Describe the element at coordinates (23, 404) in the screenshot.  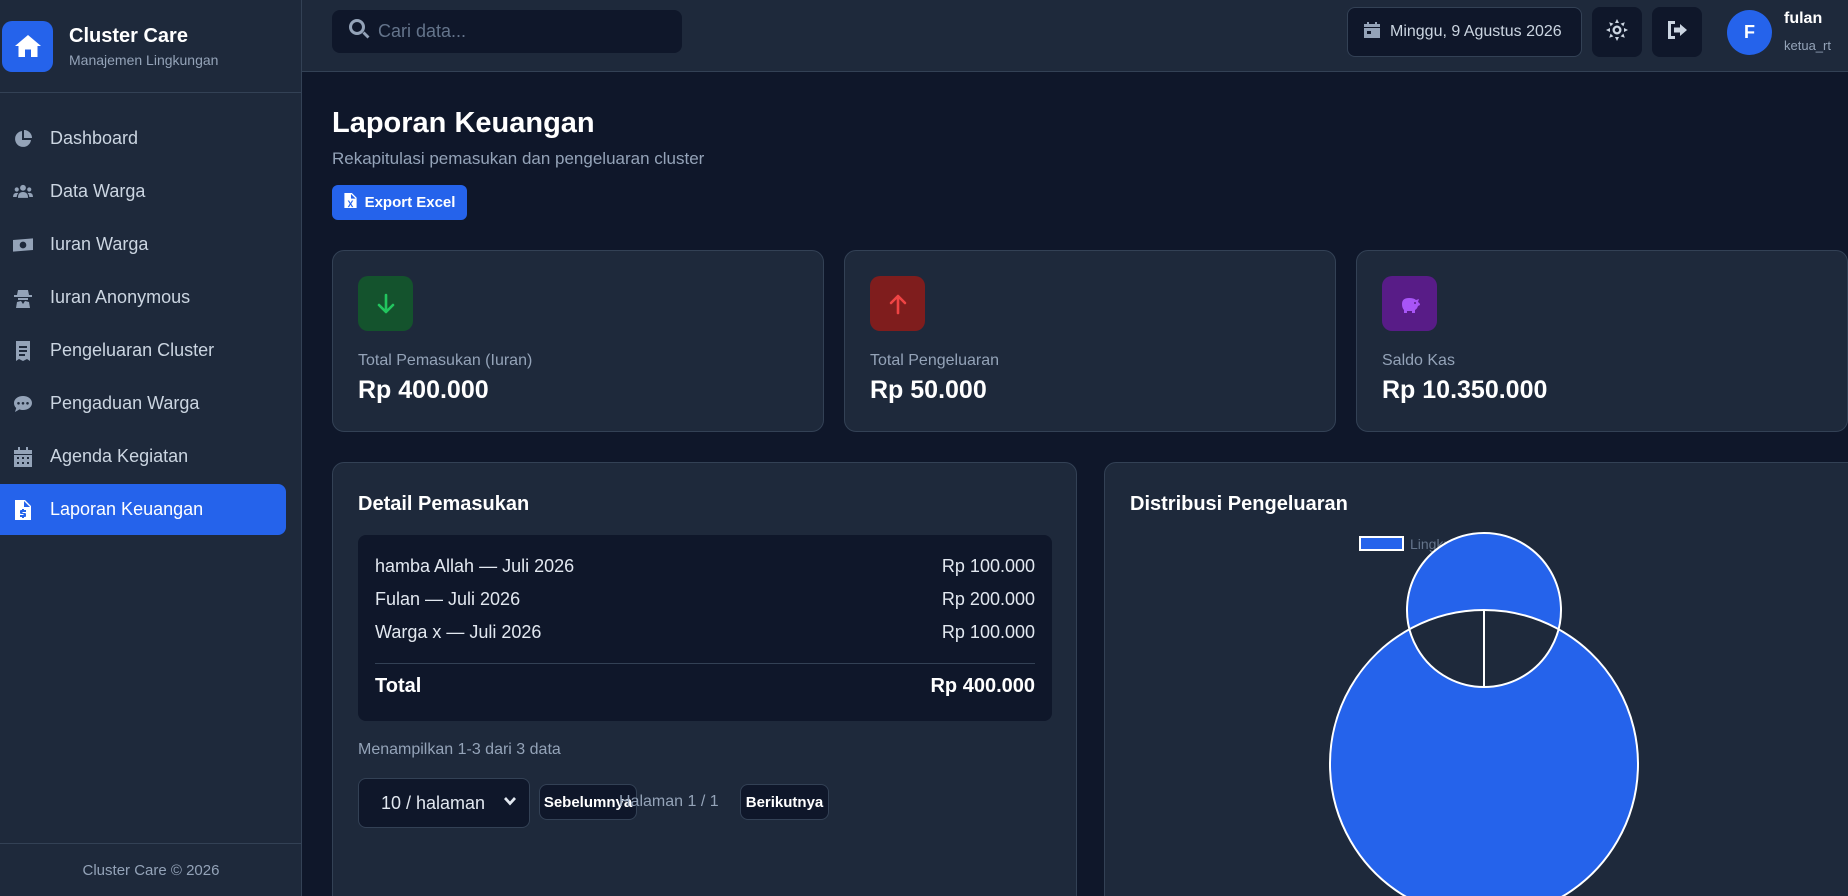
I see `comments-icon` at that location.